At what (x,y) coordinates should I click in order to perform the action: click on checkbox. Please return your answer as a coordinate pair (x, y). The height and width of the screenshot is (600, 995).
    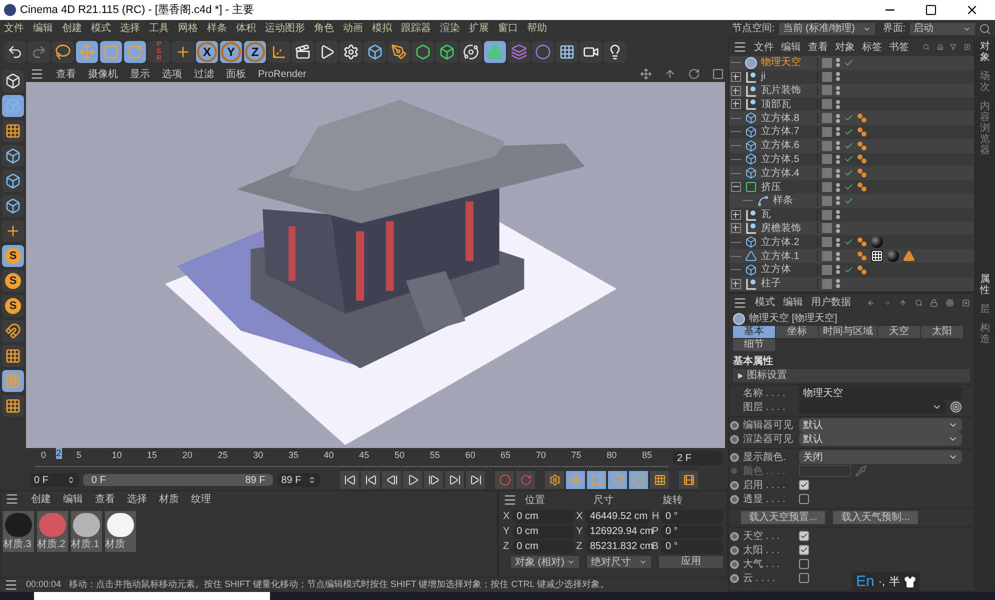
    Looking at the image, I should click on (804, 485).